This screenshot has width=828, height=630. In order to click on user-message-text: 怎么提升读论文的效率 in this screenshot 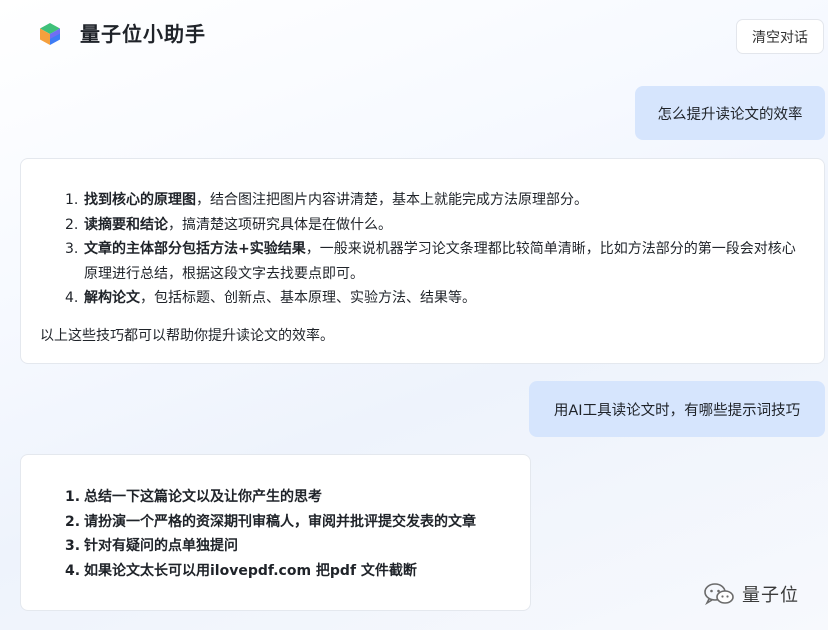, I will do `click(730, 114)`.